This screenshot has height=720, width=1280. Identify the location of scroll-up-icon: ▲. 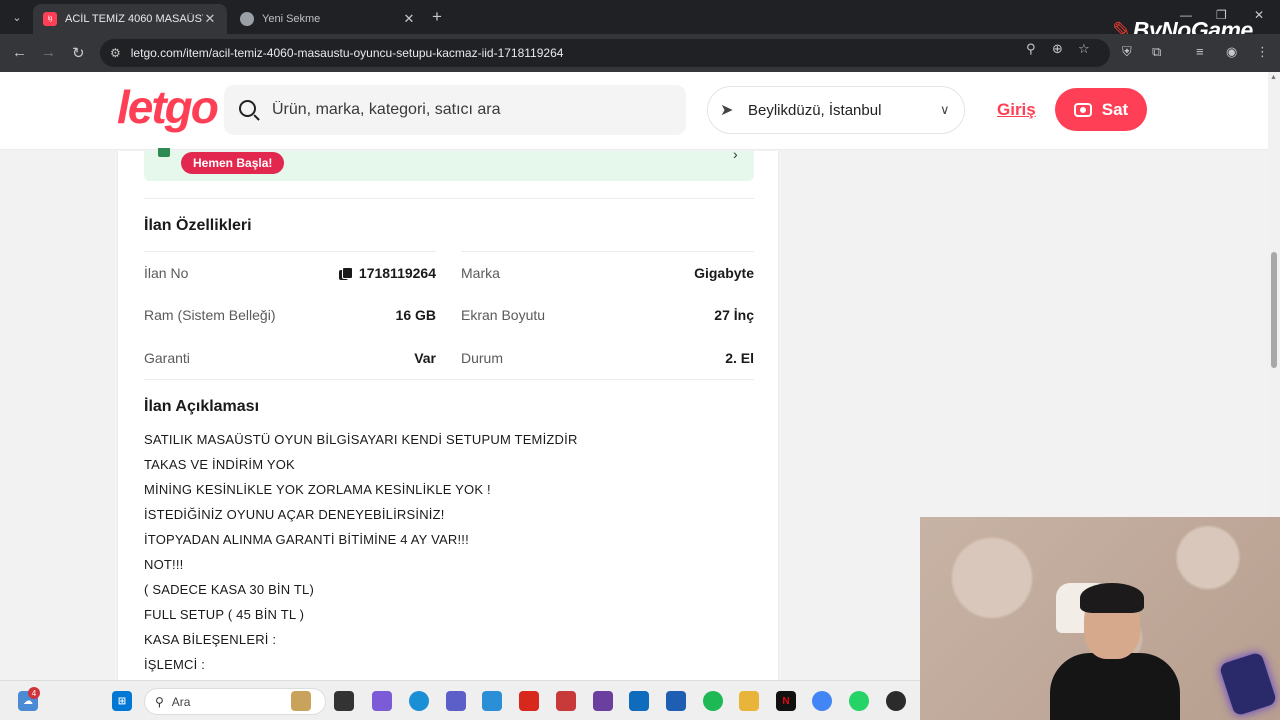
(1273, 77).